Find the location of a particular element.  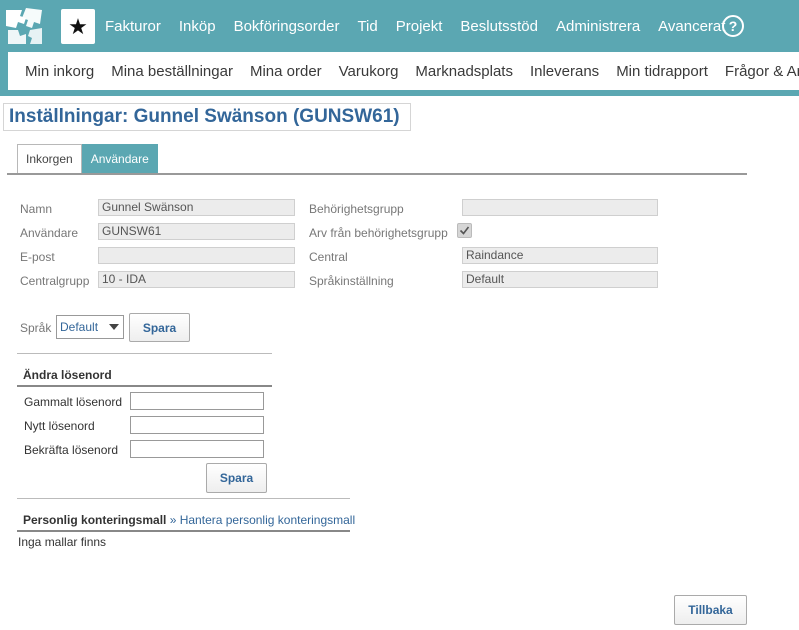

templates-section-title: Personlig konteringsmall is located at coordinates (95, 520).